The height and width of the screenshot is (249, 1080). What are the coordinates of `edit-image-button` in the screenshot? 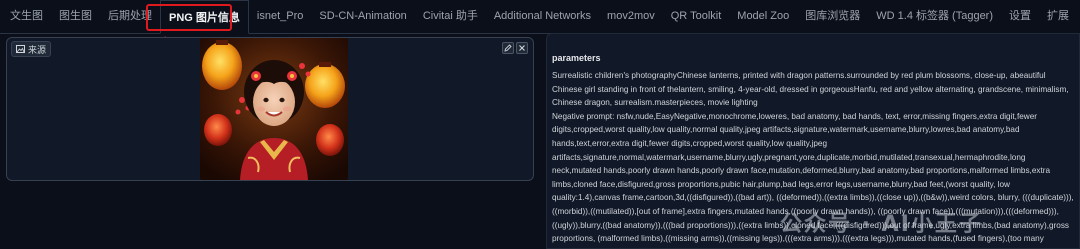 It's located at (508, 48).